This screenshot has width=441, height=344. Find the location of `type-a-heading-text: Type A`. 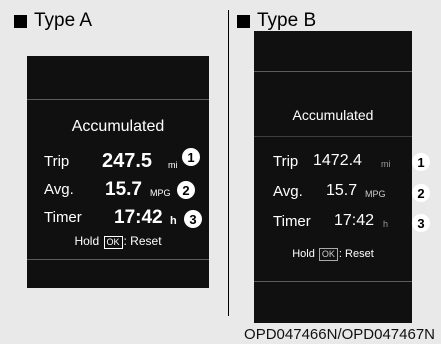

type-a-heading-text: Type A is located at coordinates (63, 20).